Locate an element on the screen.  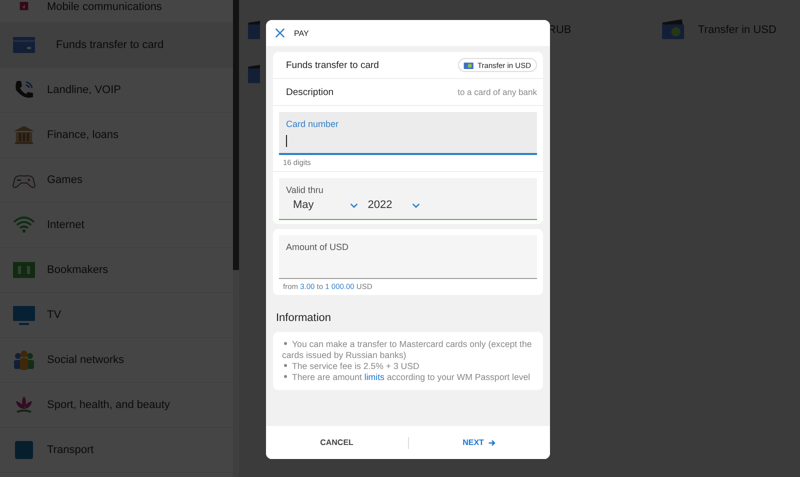
sidebar-item: Finance, loans is located at coordinates (117, 135).